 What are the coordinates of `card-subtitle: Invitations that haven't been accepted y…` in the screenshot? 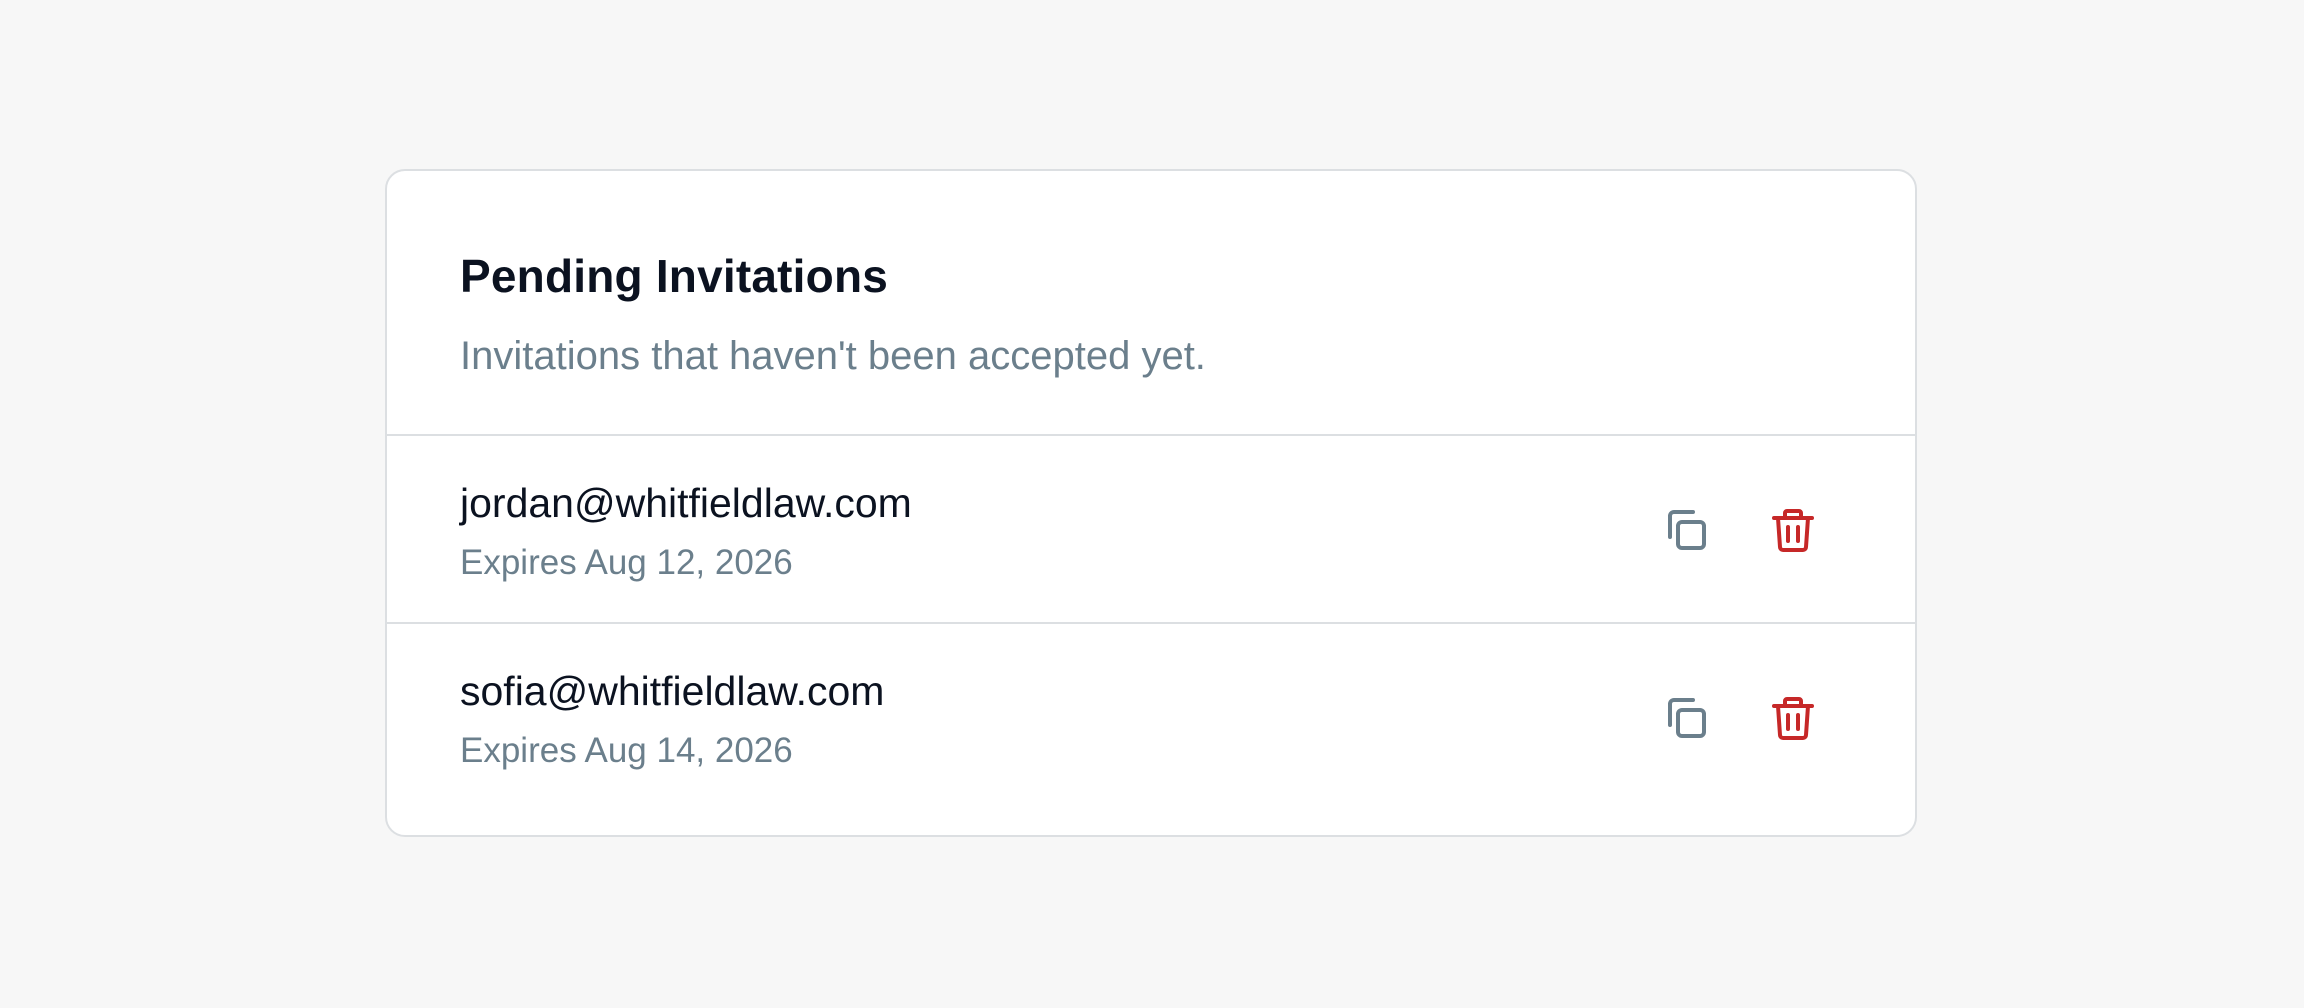 It's located at (833, 356).